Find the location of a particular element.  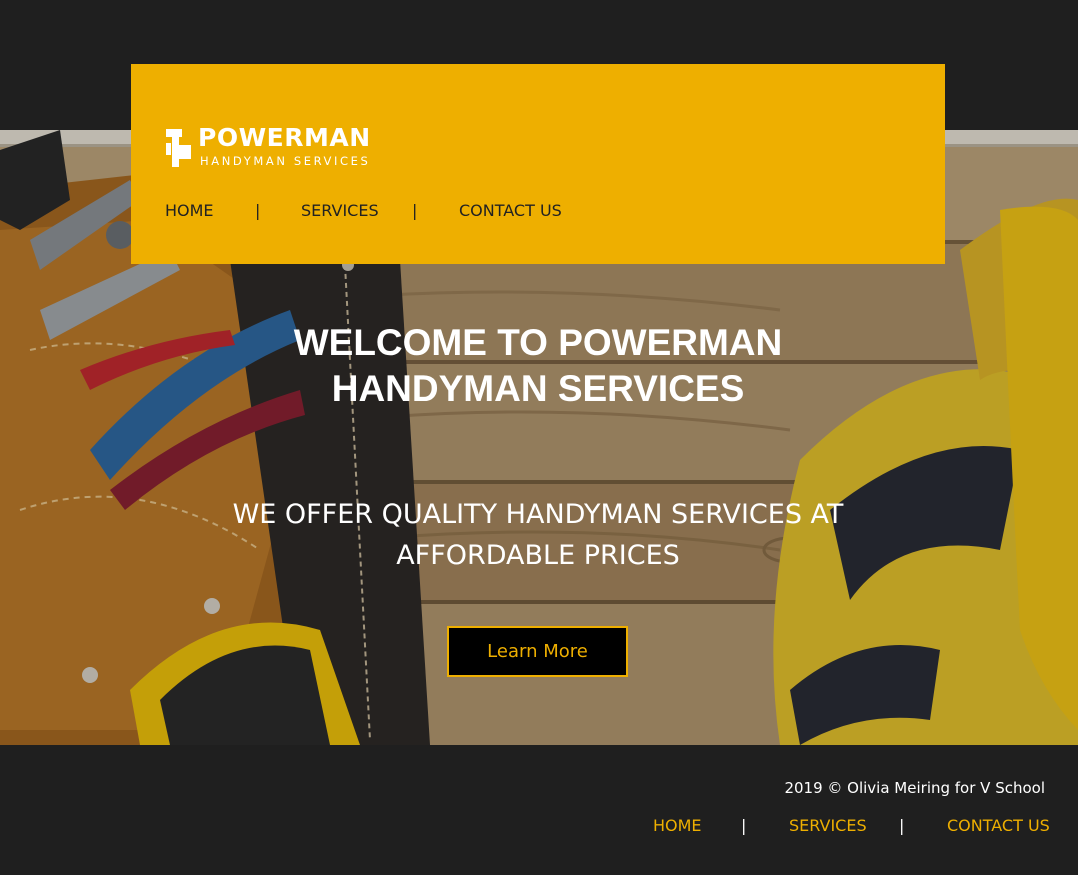

hammer-logo-icon is located at coordinates (178, 148).